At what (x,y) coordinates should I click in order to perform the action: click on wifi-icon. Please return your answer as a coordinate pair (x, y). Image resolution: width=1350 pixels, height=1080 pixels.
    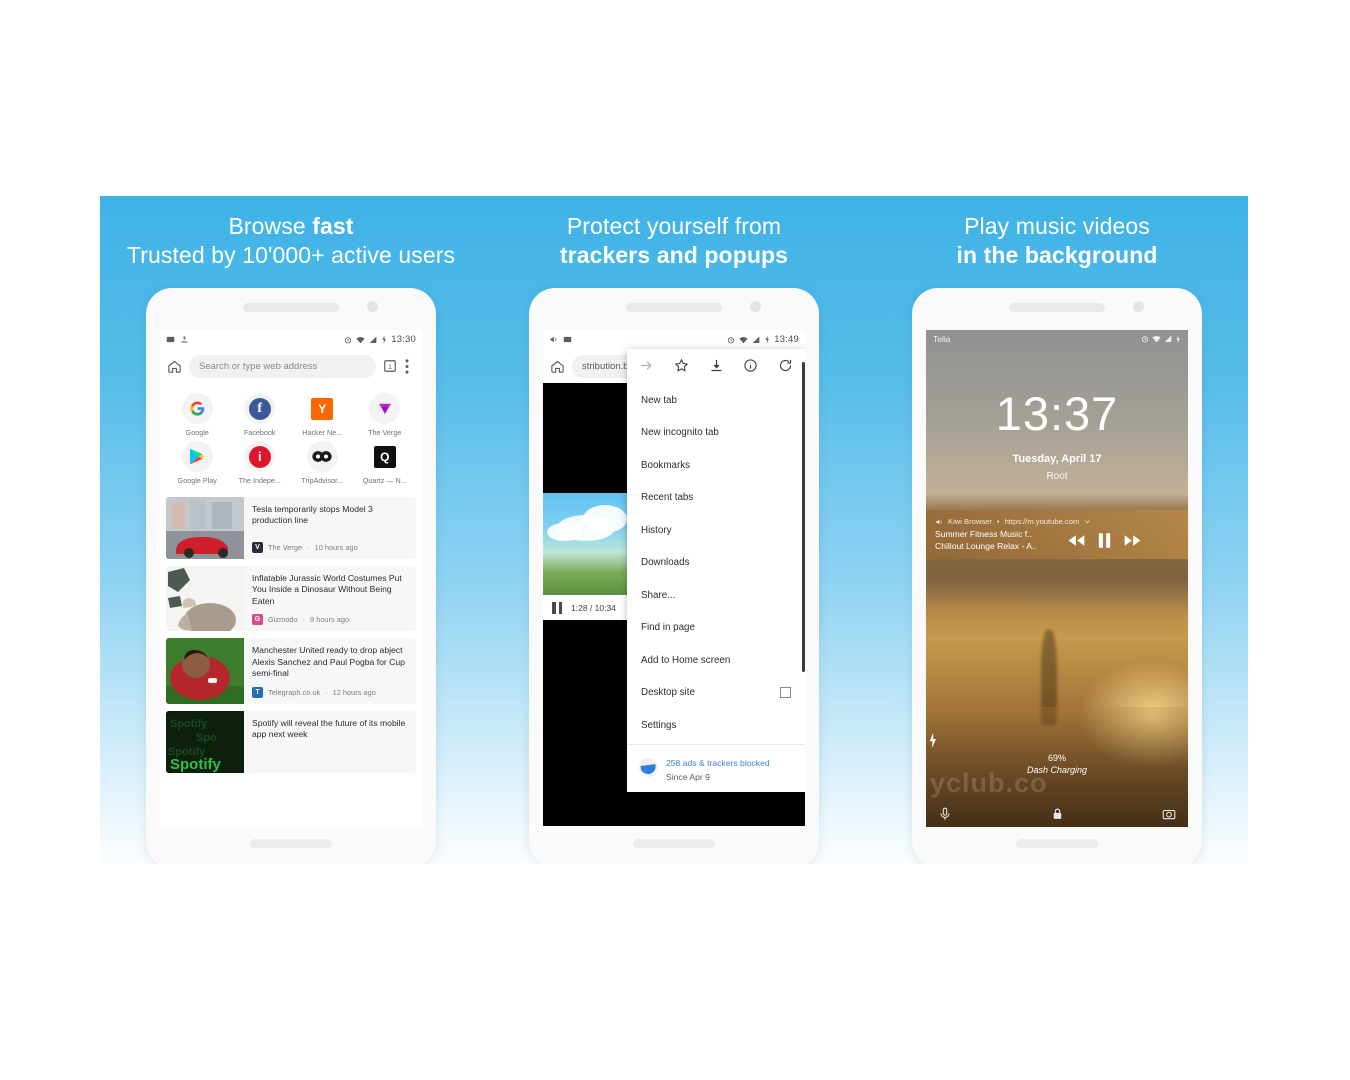
    Looking at the image, I should click on (1156, 339).